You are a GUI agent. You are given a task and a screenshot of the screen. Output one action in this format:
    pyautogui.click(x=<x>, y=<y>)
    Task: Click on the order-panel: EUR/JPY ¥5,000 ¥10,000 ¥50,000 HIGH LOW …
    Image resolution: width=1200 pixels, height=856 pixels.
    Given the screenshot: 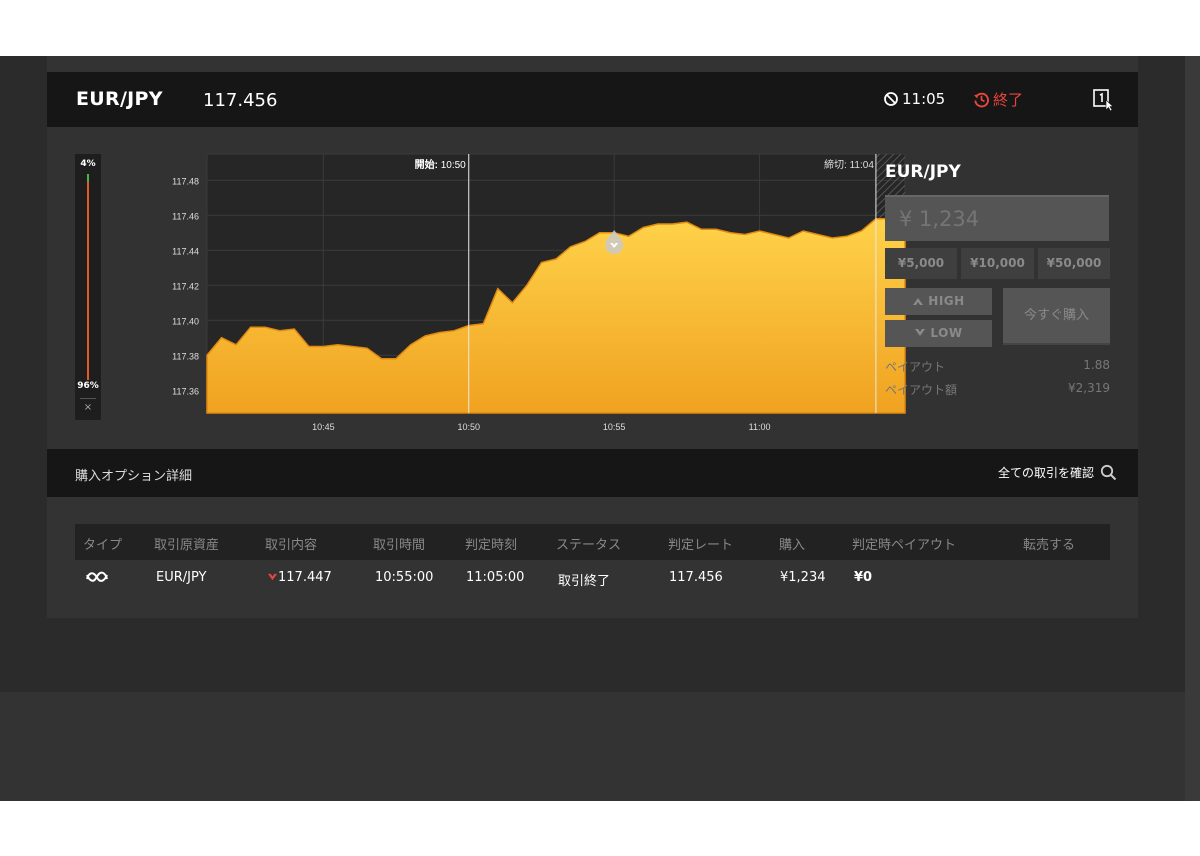 What is the action you would take?
    pyautogui.click(x=998, y=279)
    